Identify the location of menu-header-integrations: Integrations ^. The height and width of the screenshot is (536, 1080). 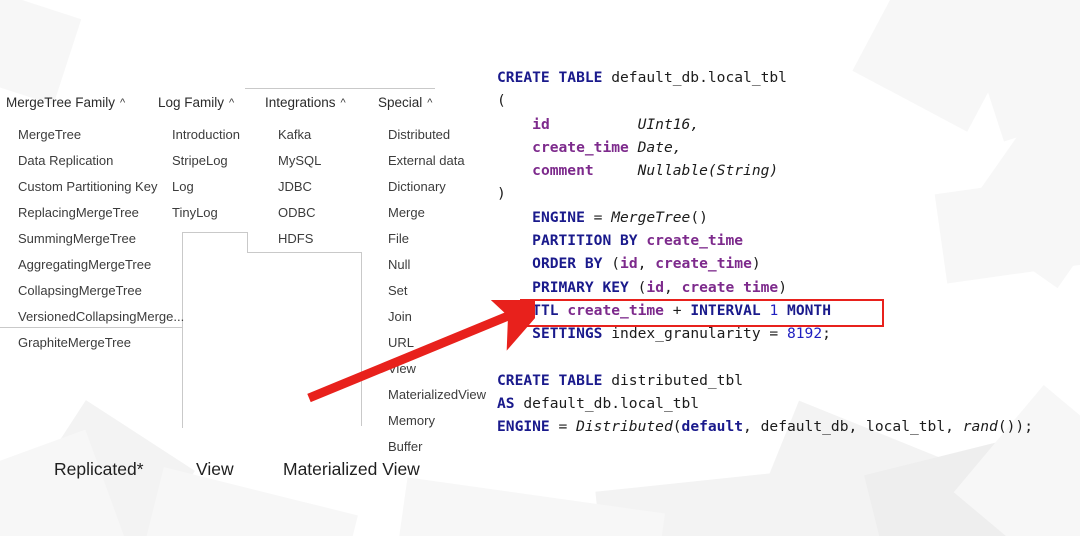
(305, 103).